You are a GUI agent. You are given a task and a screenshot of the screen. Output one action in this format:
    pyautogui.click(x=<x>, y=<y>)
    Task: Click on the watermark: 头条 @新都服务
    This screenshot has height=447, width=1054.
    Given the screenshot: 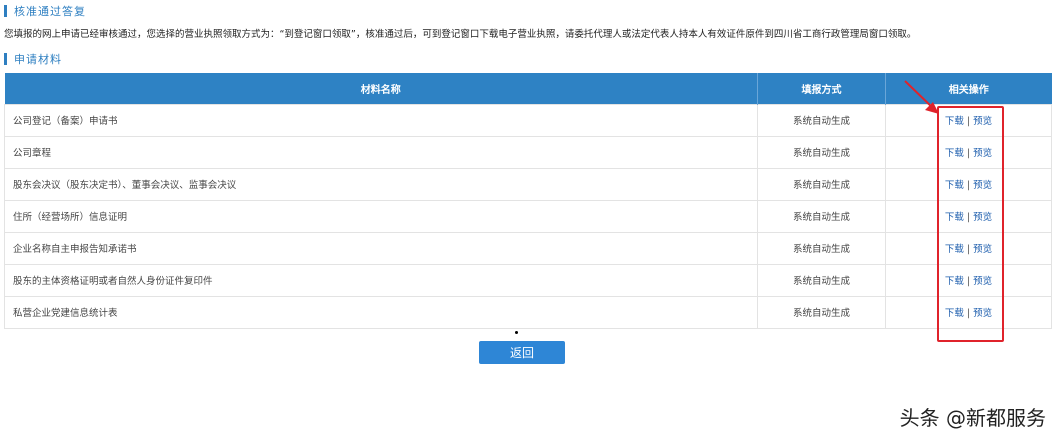 What is the action you would take?
    pyautogui.click(x=972, y=418)
    